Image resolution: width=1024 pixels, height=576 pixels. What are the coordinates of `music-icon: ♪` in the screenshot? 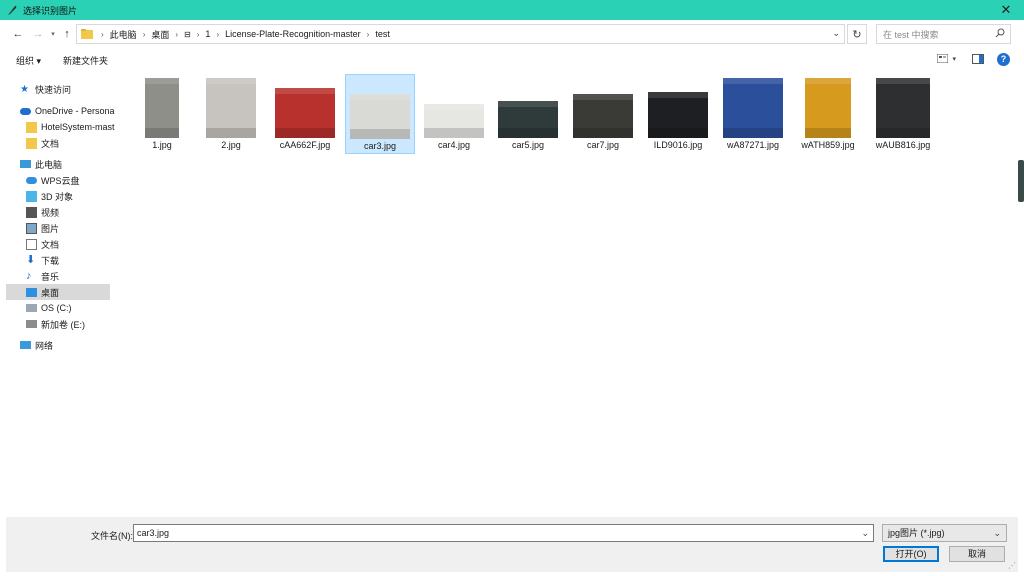 It's located at (29, 275).